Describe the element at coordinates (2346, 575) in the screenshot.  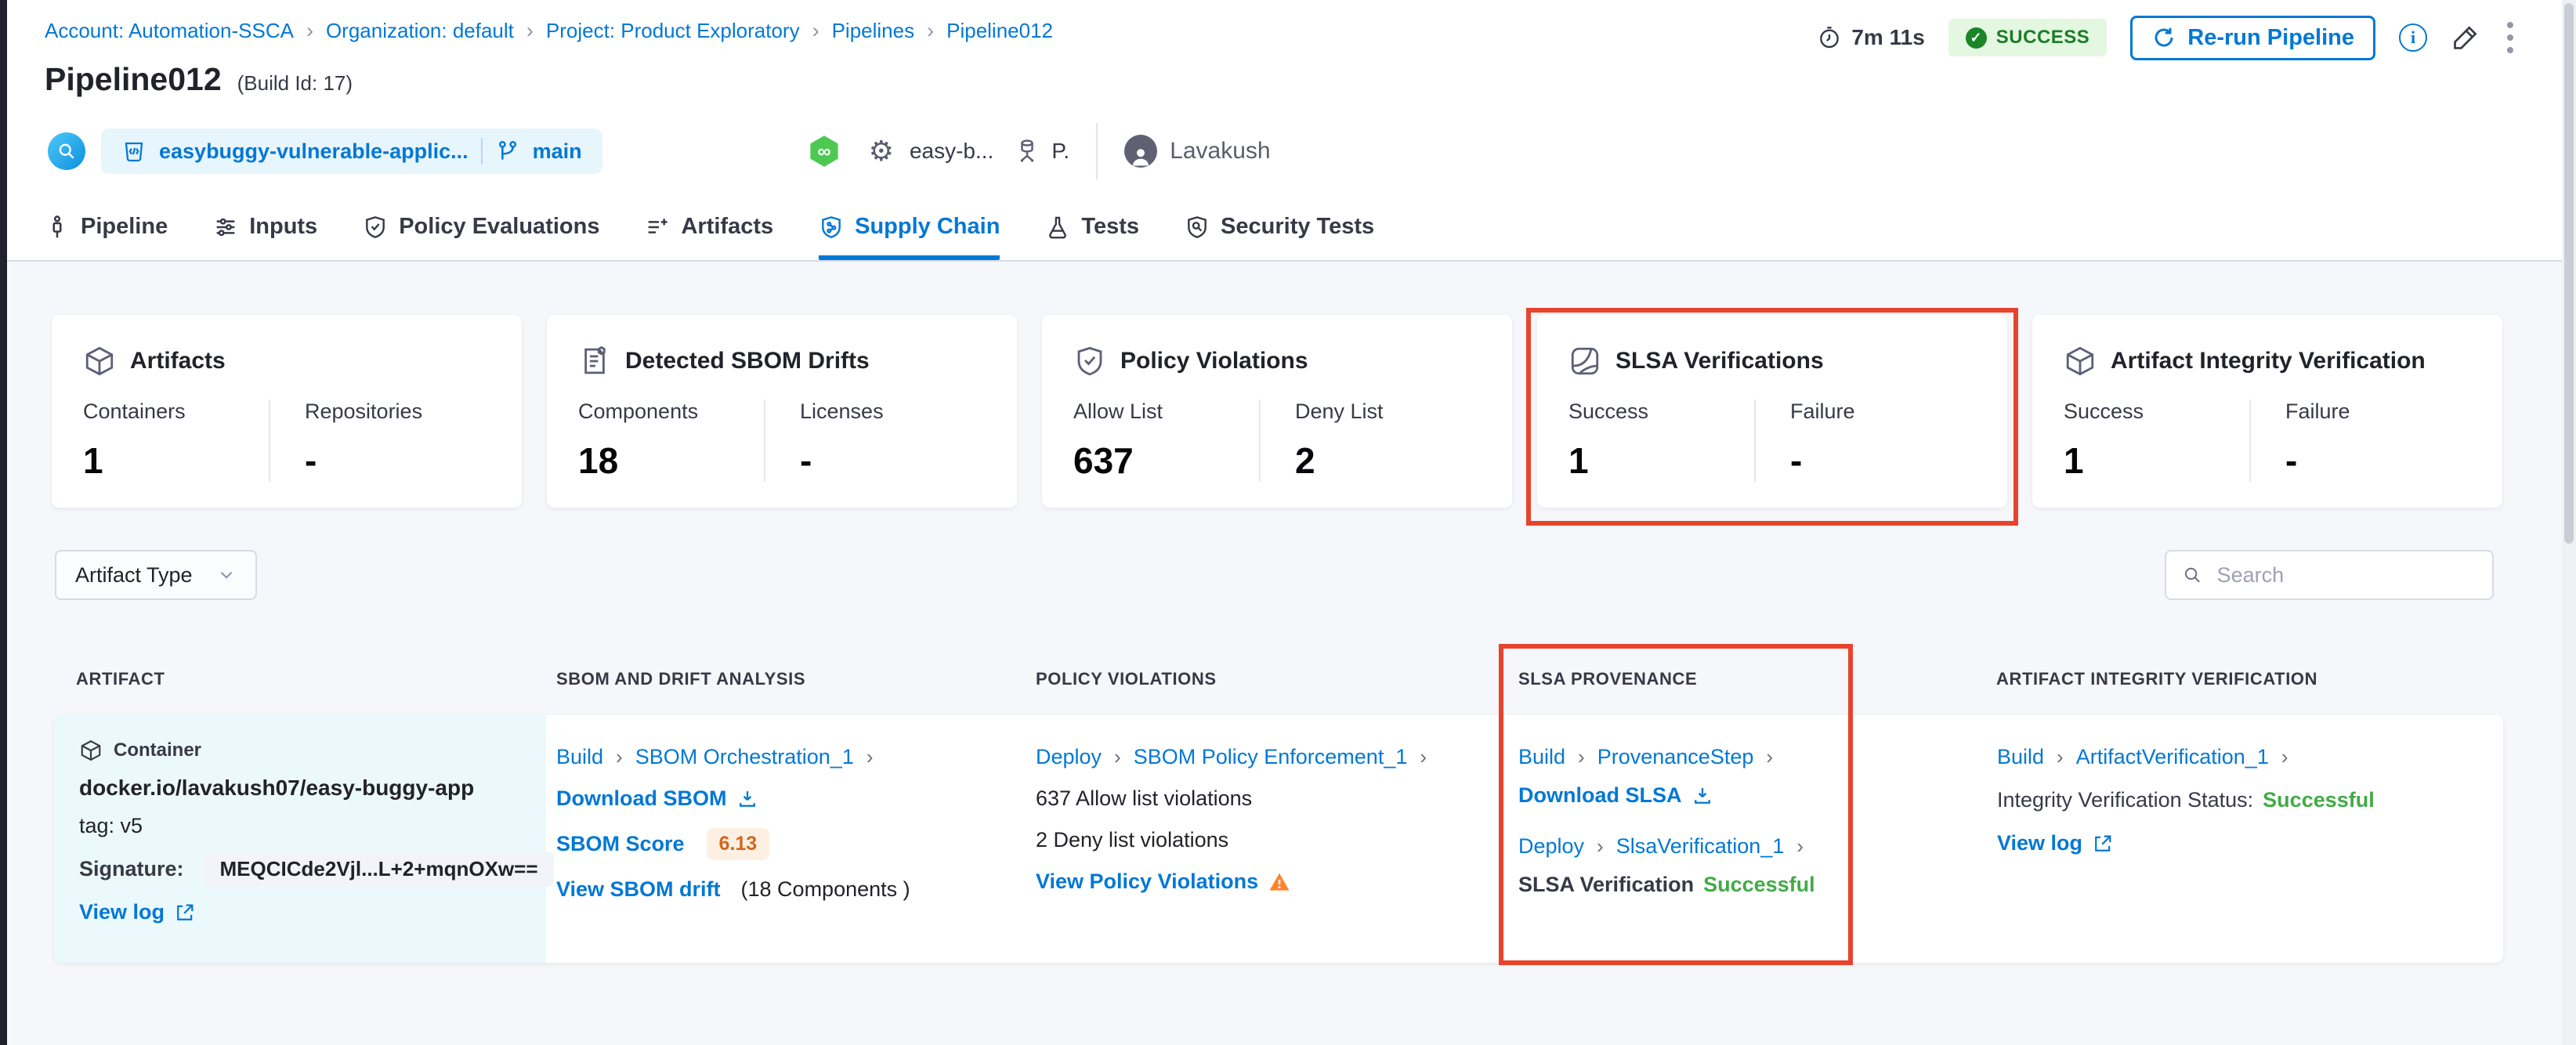
I see `search-input` at that location.